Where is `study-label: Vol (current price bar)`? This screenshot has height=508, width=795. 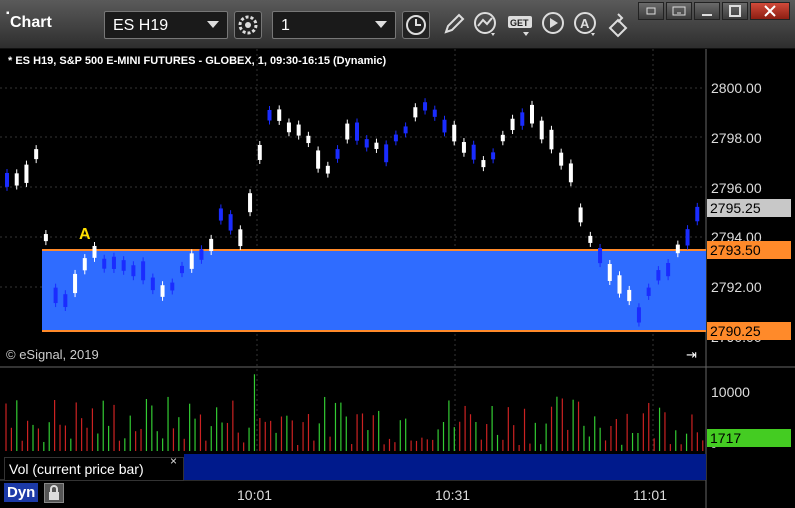 study-label: Vol (current price bar) is located at coordinates (94, 469).